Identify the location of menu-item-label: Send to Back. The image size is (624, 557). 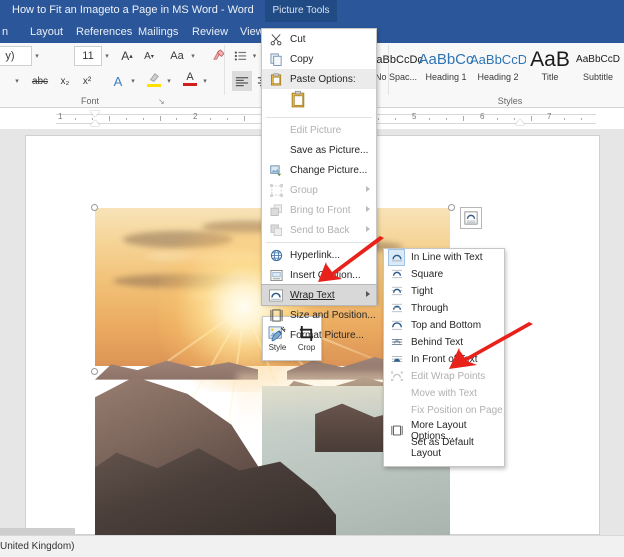
(320, 230).